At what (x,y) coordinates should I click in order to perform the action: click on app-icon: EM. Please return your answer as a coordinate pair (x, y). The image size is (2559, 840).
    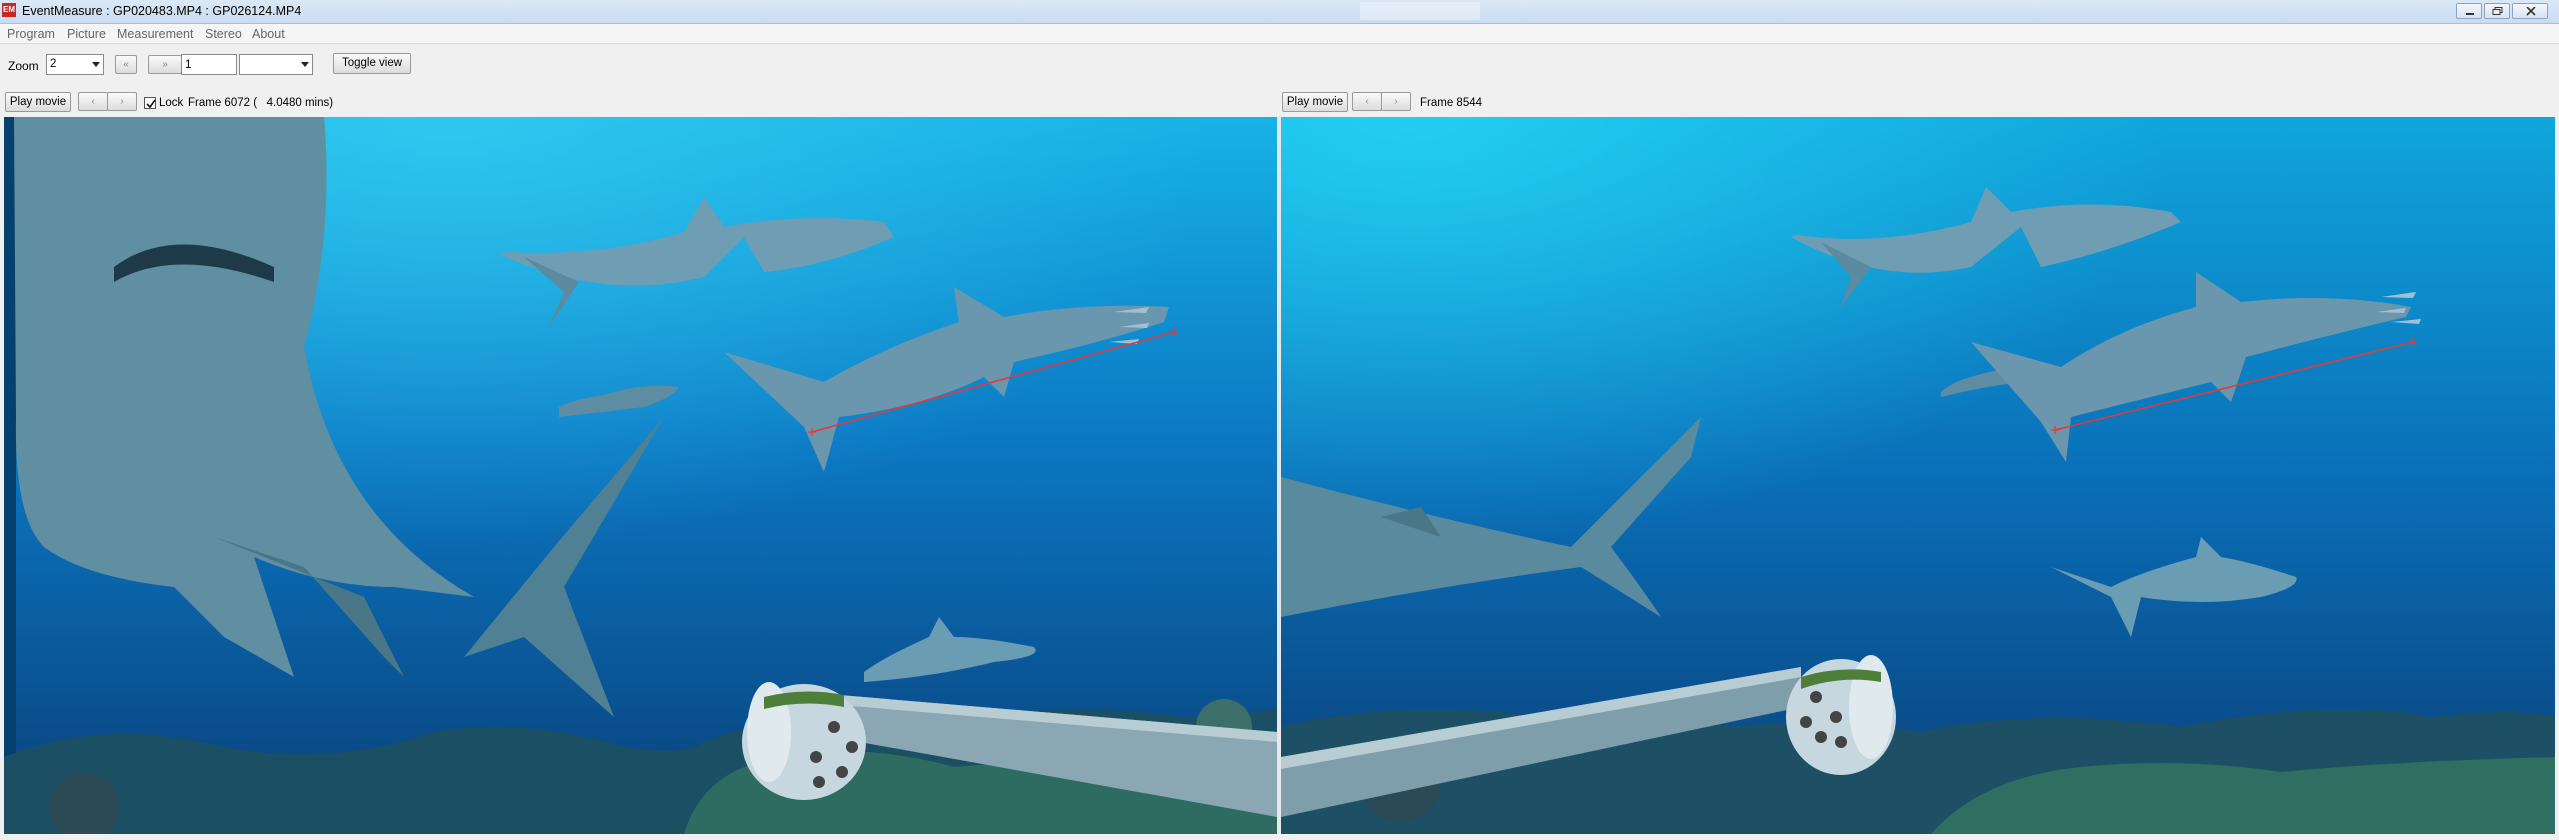
    Looking at the image, I should click on (9, 10).